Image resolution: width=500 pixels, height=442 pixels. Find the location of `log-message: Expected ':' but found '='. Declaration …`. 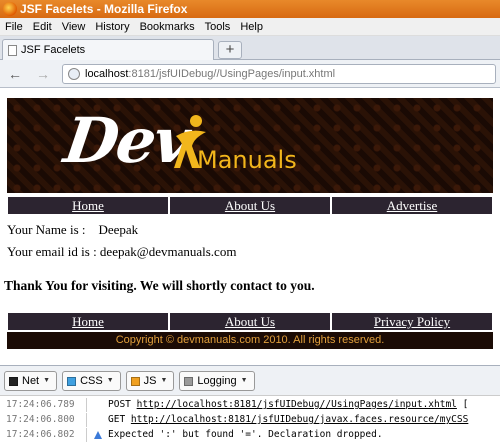

log-message: Expected ':' but found '='. Declaration … is located at coordinates (245, 434).